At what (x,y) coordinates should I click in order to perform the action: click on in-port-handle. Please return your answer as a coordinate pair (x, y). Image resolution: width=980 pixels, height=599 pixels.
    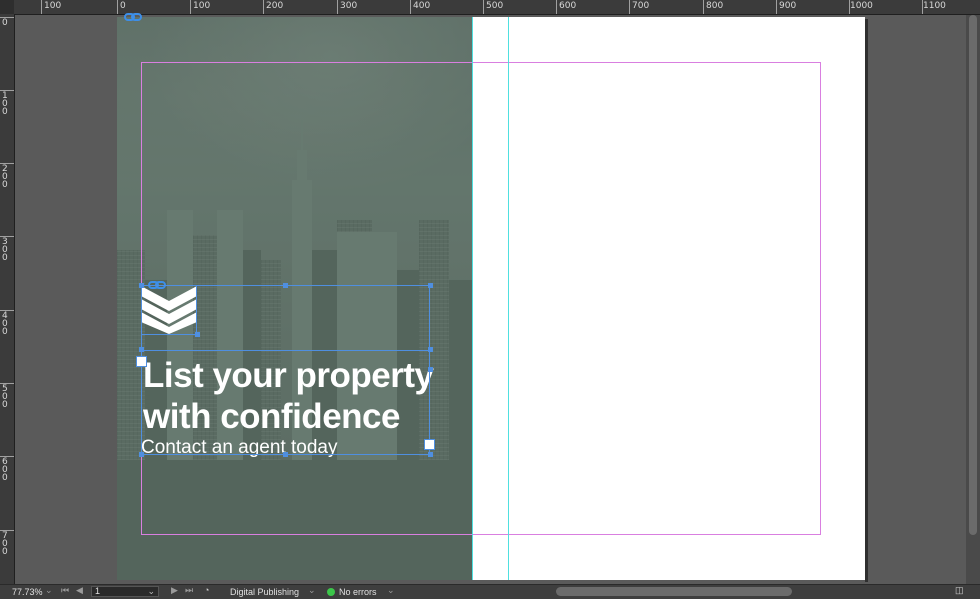
    Looking at the image, I should click on (141, 361).